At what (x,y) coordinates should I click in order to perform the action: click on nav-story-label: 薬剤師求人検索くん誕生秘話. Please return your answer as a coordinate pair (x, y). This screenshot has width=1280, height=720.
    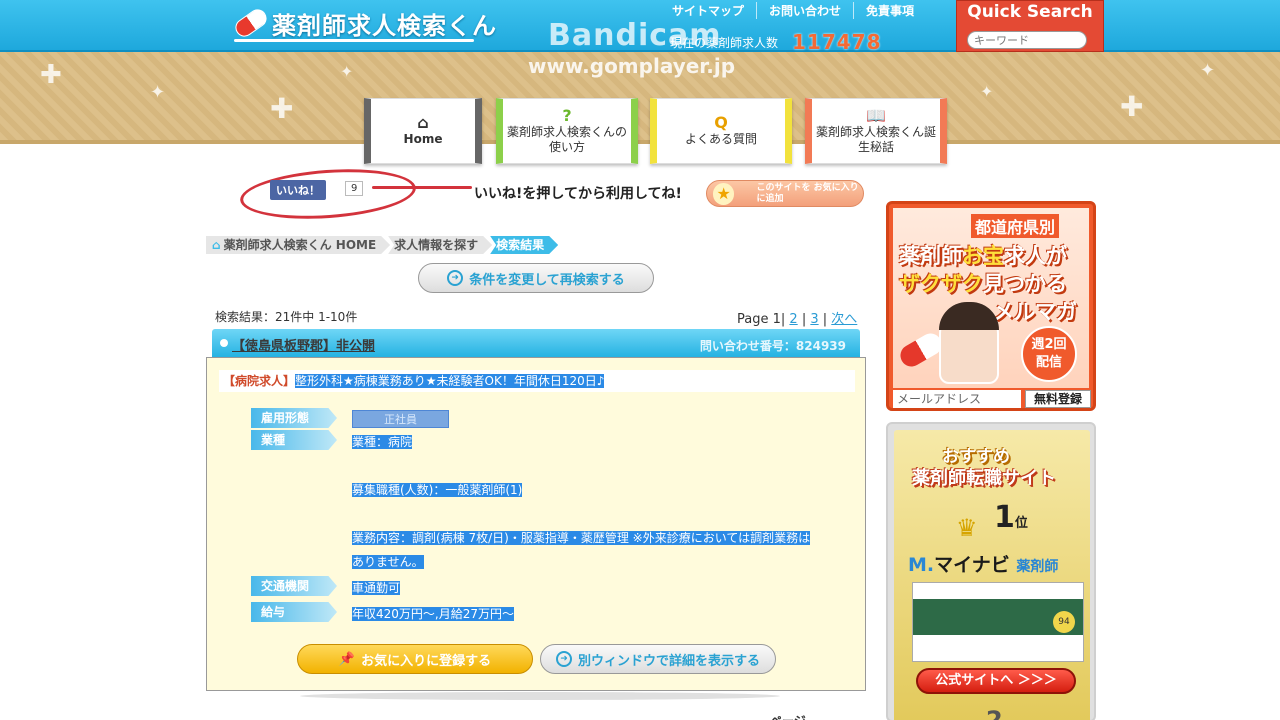
    Looking at the image, I should click on (875, 139).